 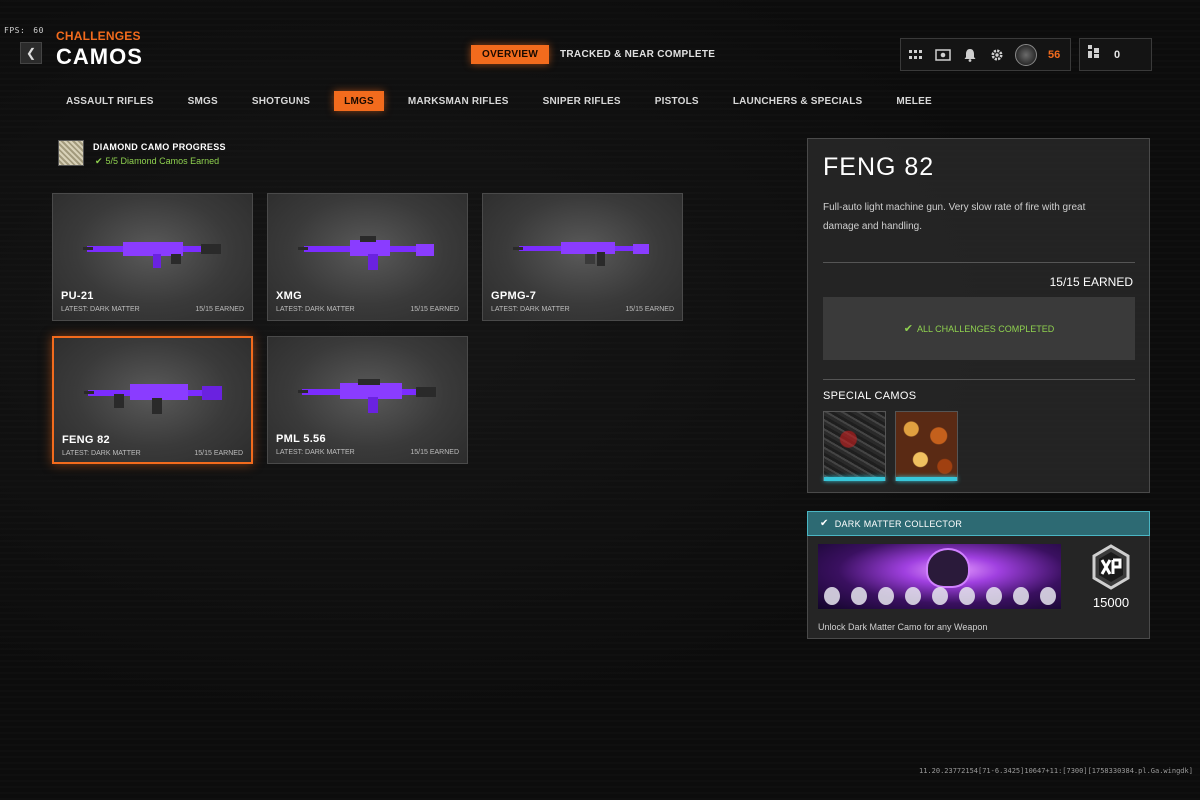 What do you see at coordinates (913, 101) in the screenshot?
I see `tab-melee: MELEE` at bounding box center [913, 101].